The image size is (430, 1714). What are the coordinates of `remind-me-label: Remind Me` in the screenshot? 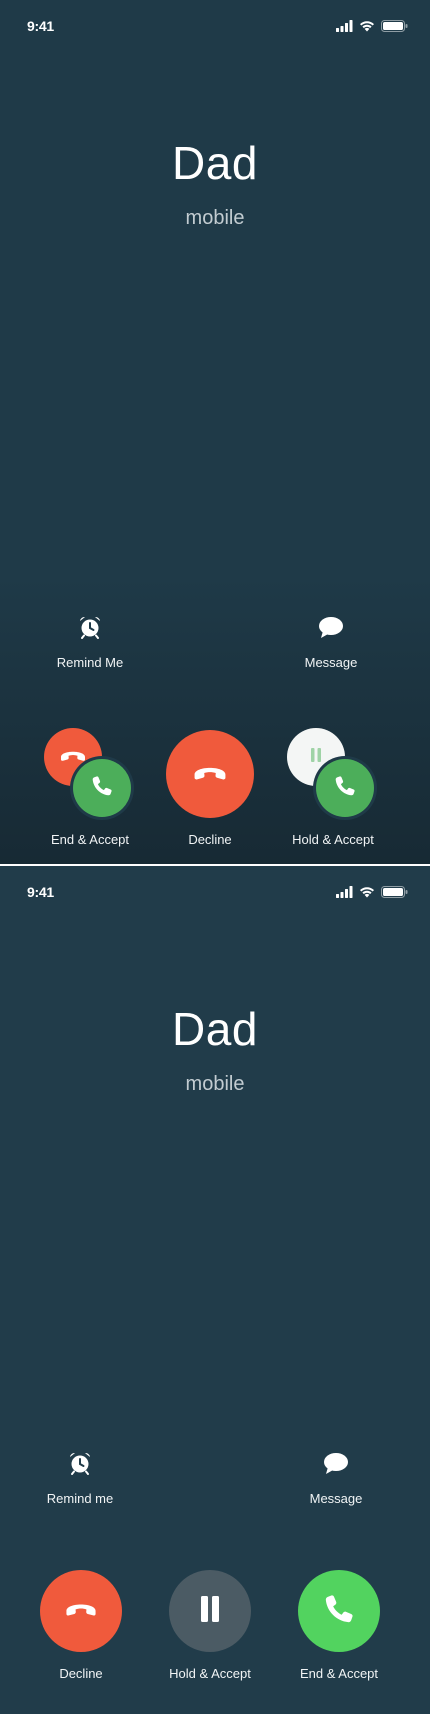 It's located at (90, 662).